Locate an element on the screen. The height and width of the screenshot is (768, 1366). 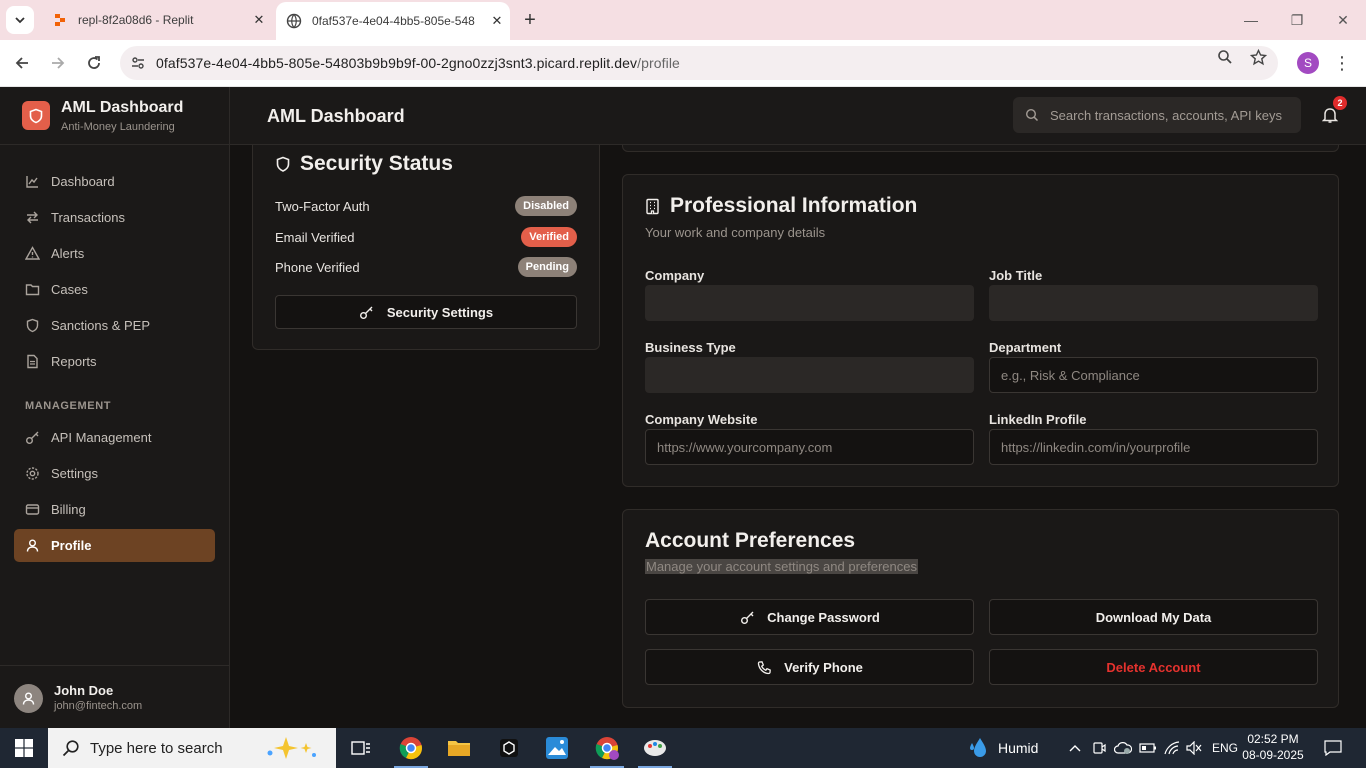
security-settings-button: Security Settings is located at coordinates (426, 312).